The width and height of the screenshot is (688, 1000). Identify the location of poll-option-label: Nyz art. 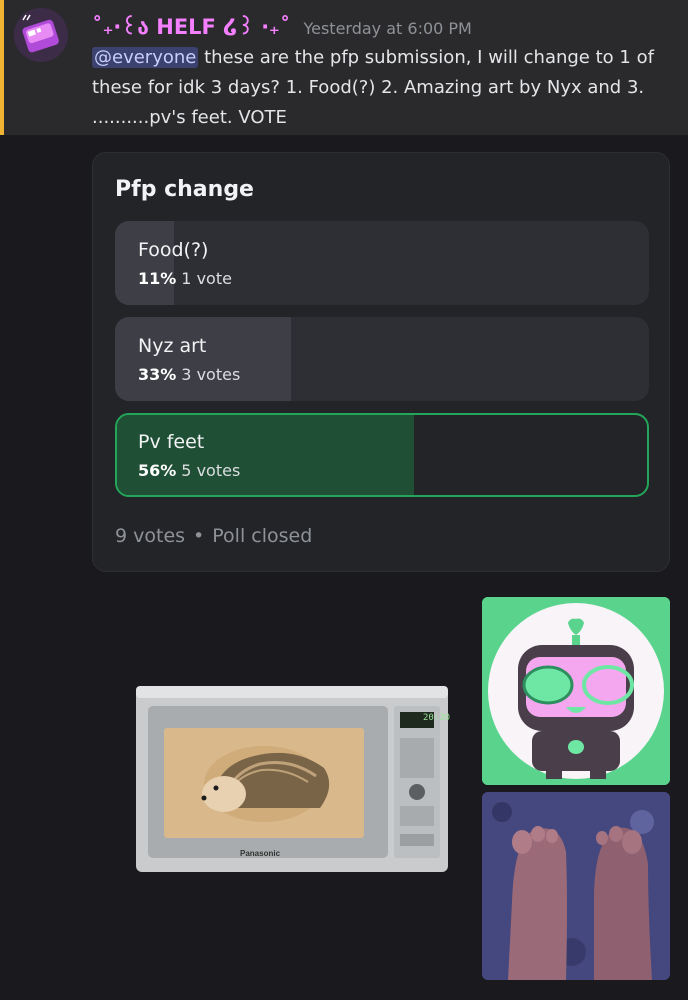
(172, 346).